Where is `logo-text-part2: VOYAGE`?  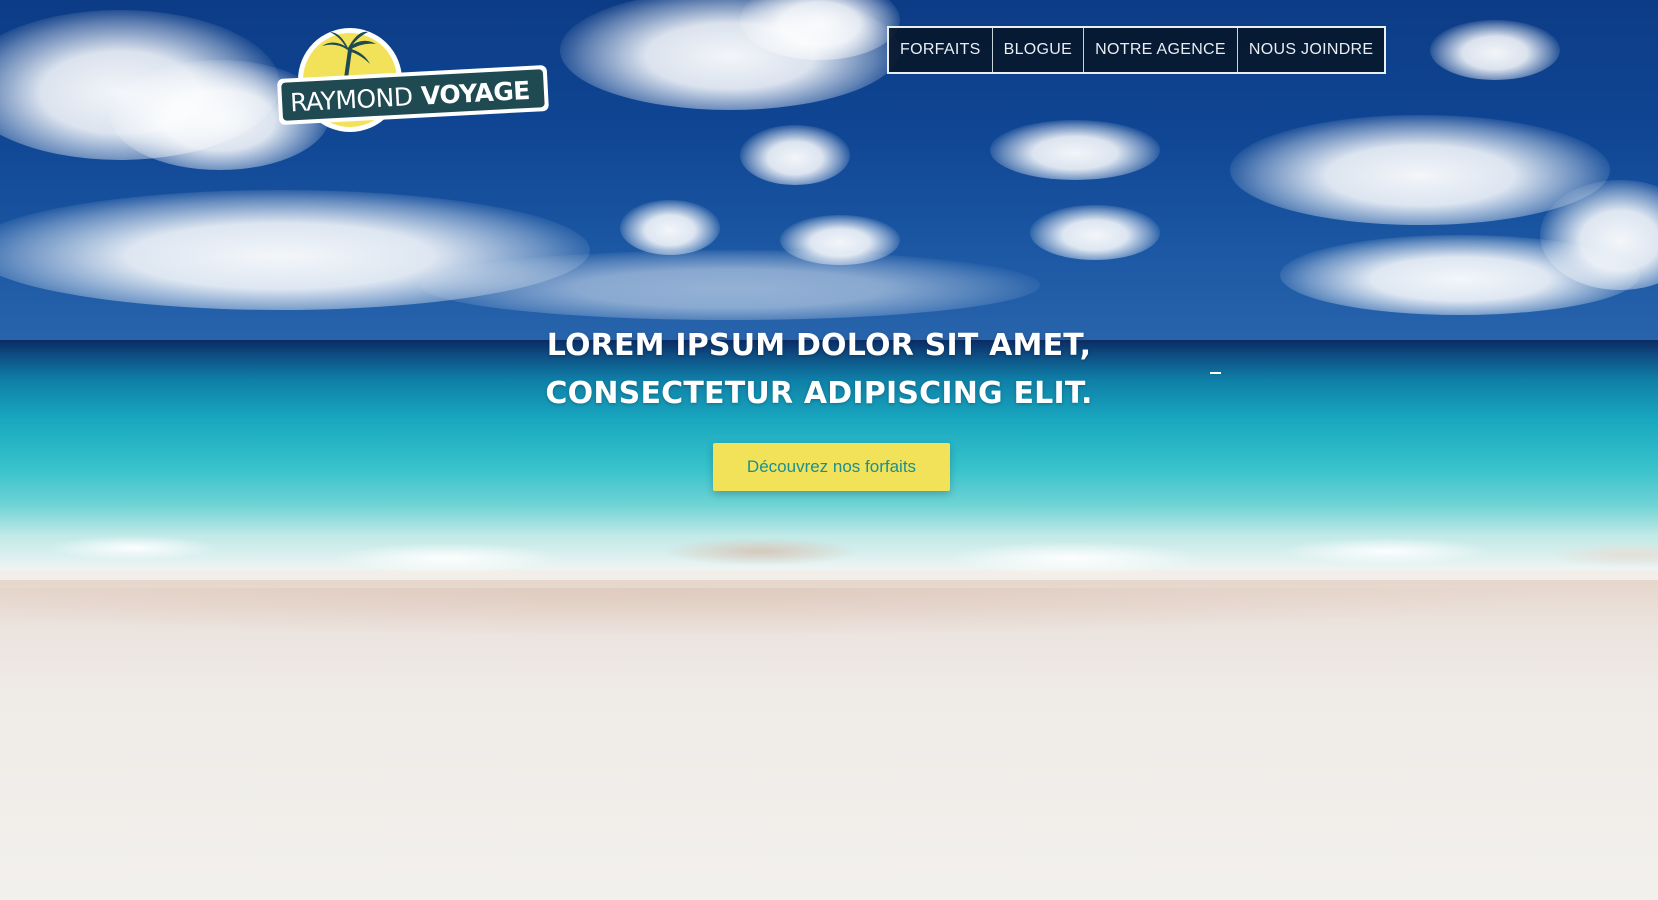
logo-text-part2: VOYAGE is located at coordinates (475, 93).